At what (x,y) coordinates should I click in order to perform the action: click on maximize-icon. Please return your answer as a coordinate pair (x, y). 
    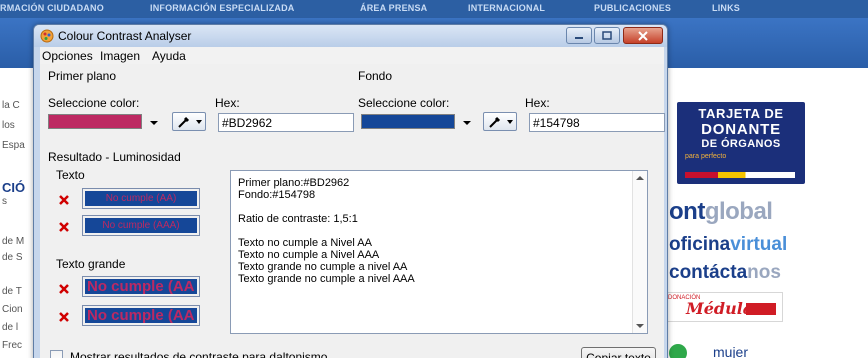
    Looking at the image, I should click on (607, 35).